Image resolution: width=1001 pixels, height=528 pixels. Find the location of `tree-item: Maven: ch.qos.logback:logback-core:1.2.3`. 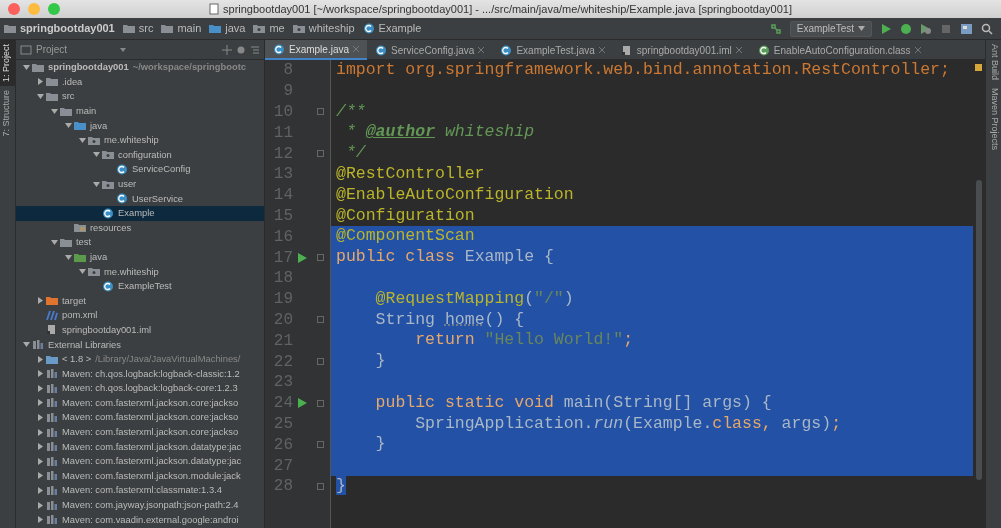

tree-item: Maven: ch.qos.logback:logback-core:1.2.3 is located at coordinates (140, 388).